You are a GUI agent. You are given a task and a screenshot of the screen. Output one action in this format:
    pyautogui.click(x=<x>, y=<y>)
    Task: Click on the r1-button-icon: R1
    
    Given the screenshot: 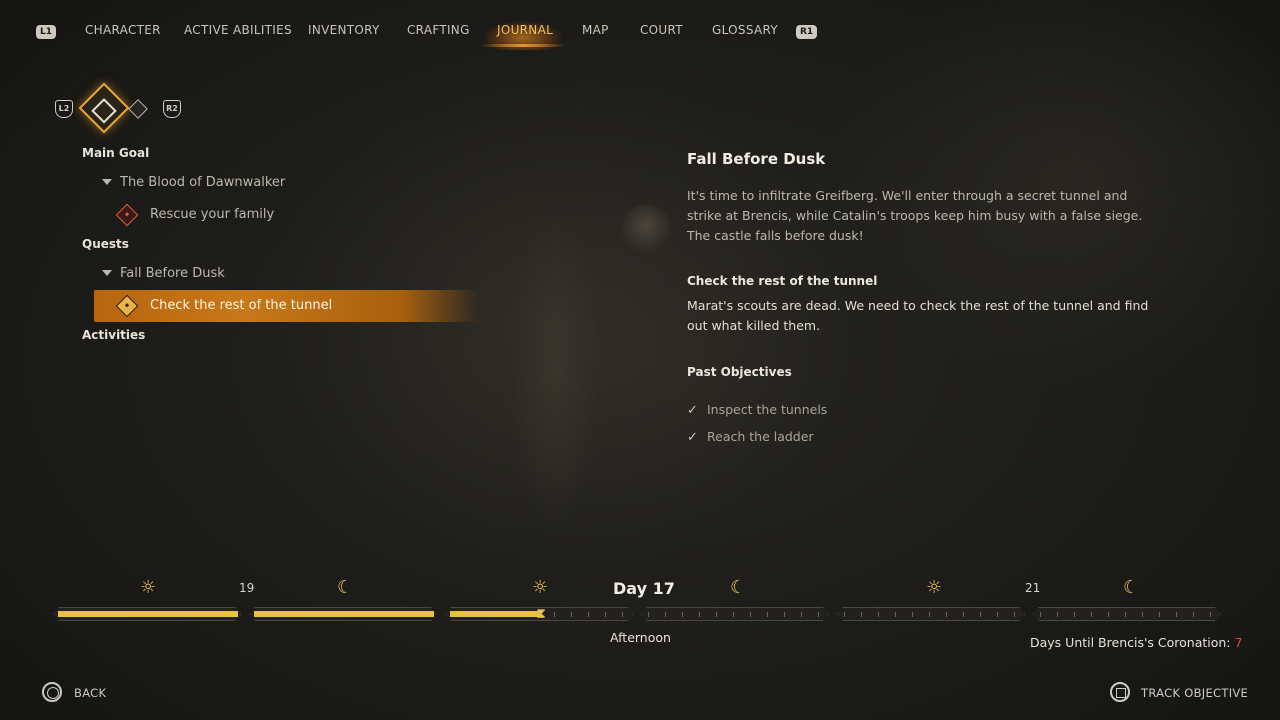 What is the action you would take?
    pyautogui.click(x=807, y=32)
    